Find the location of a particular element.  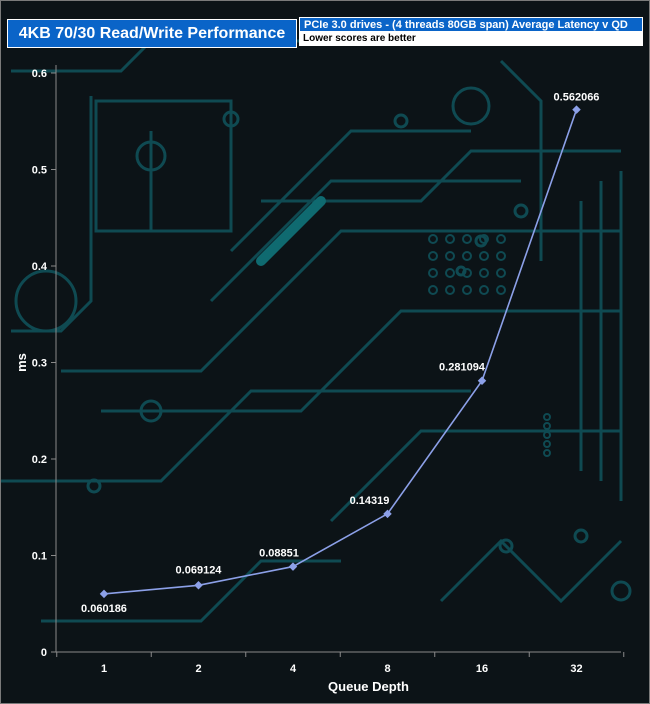

y-tick-label: 0.5 is located at coordinates (39, 171).